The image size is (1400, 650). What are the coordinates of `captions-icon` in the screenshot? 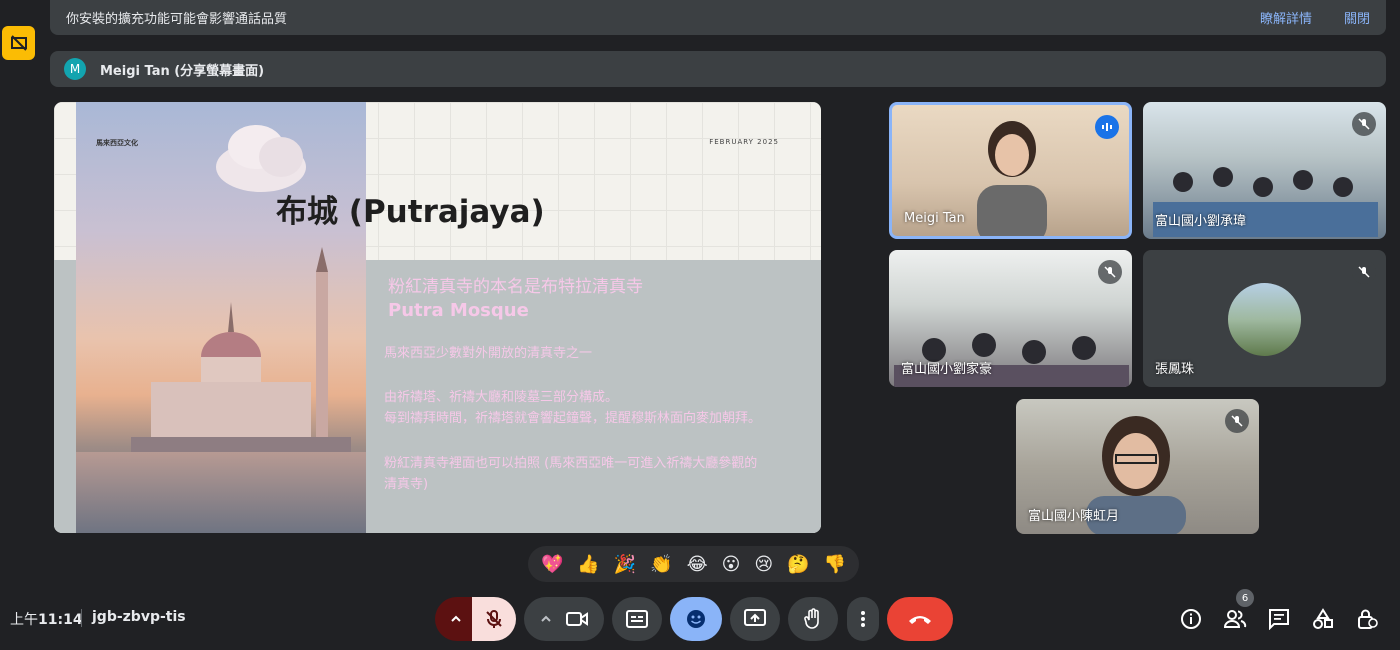 It's located at (637, 619).